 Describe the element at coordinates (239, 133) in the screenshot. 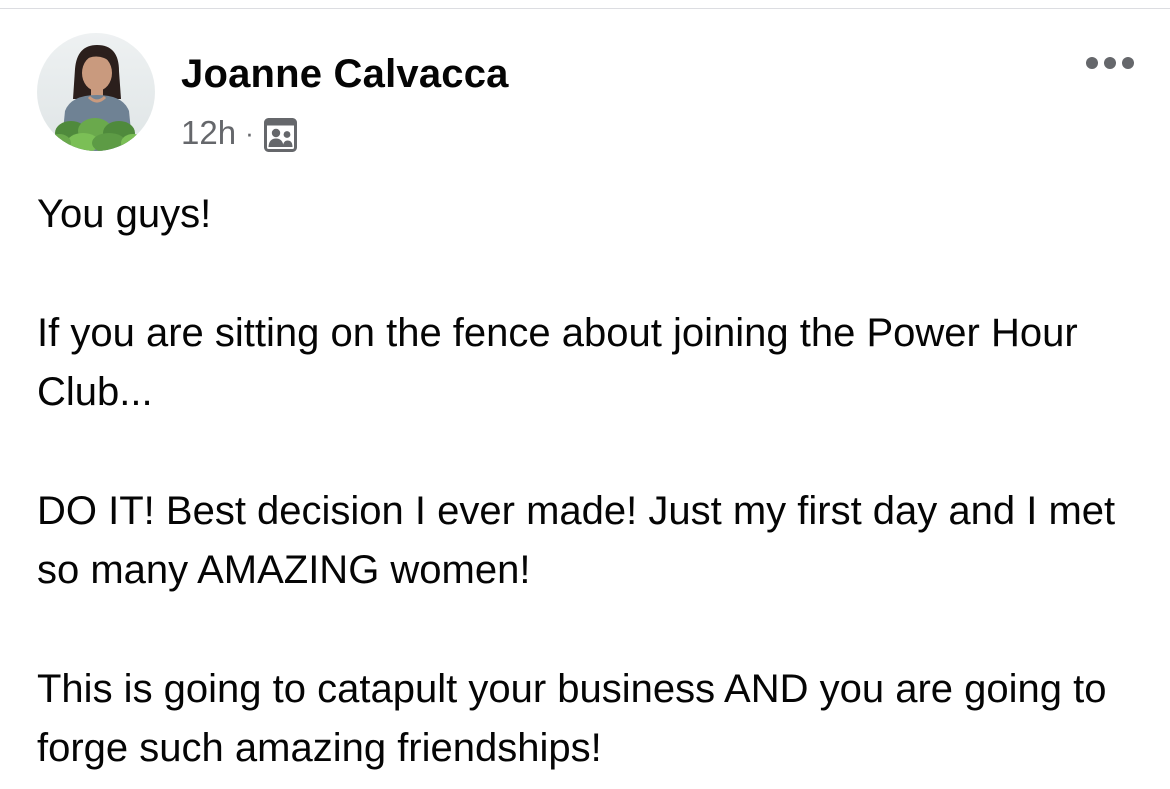

I see `post-meta: 12h ·` at that location.